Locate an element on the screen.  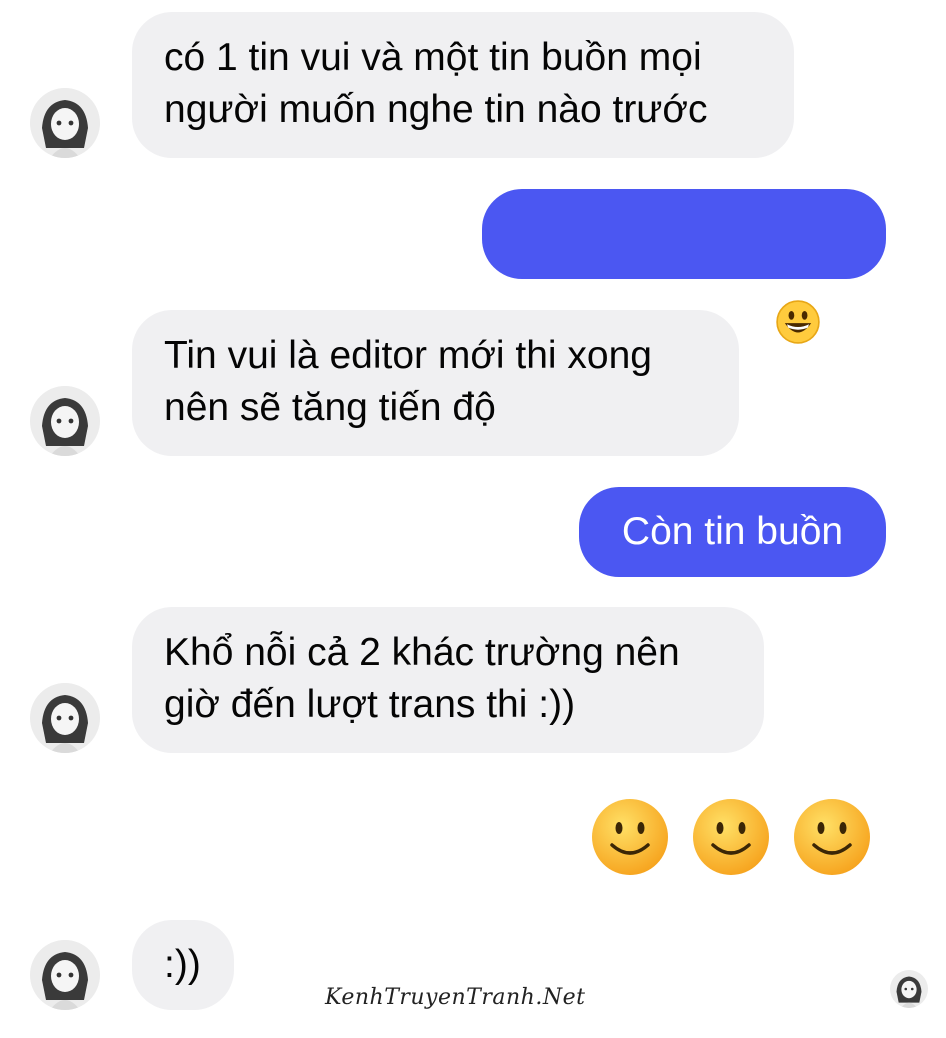
outgoing-message: Tin vui trước đi is located at coordinates (684, 267).